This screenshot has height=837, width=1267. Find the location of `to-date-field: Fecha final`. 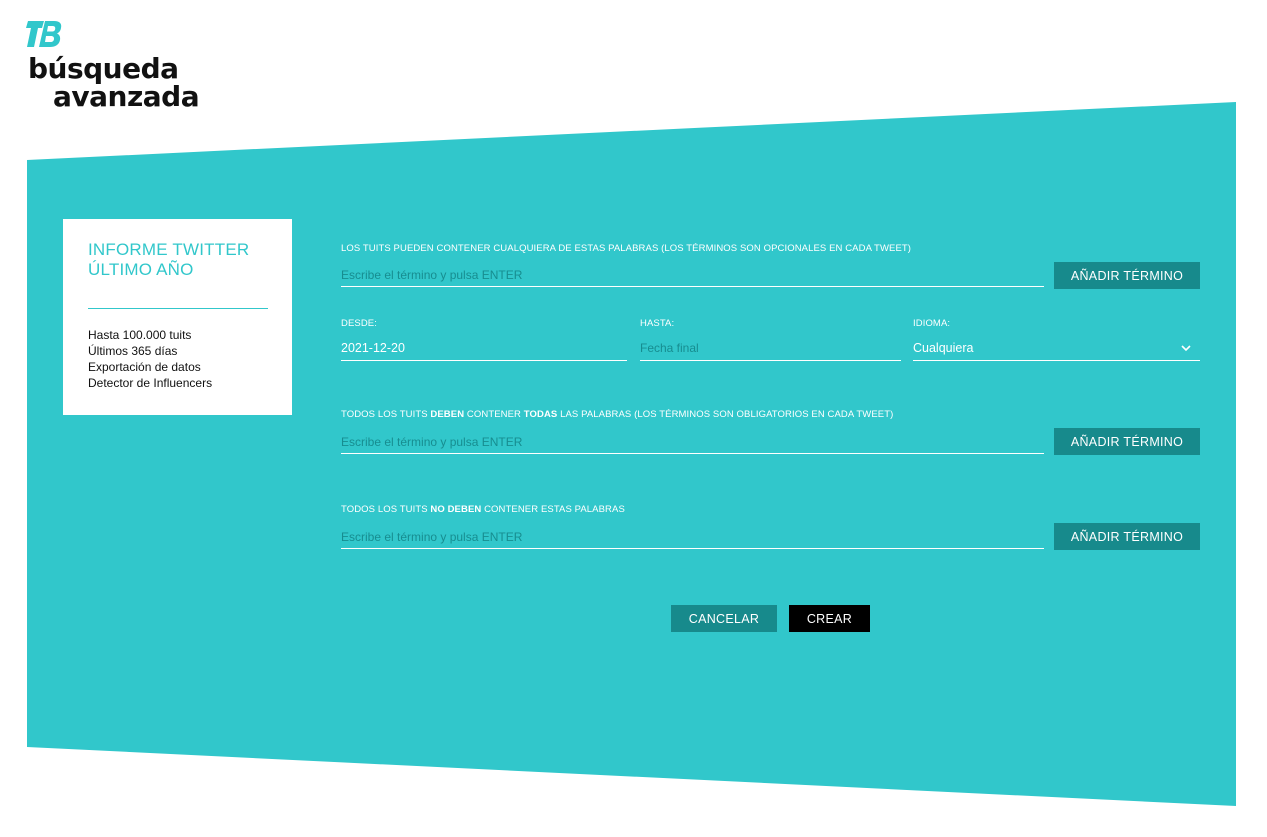

to-date-field: Fecha final is located at coordinates (770, 349).